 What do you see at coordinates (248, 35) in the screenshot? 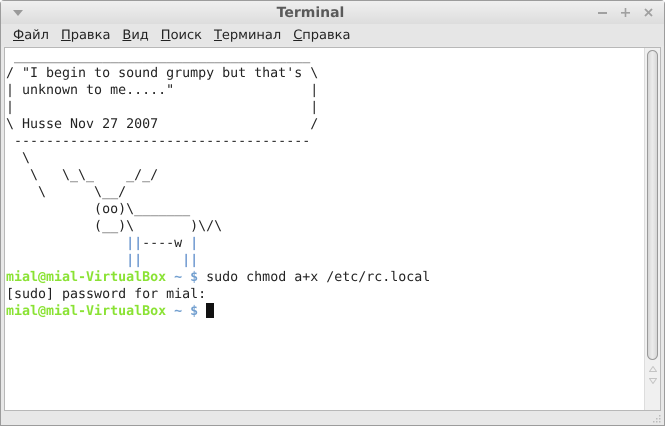
I see `menu-item: Терминал` at bounding box center [248, 35].